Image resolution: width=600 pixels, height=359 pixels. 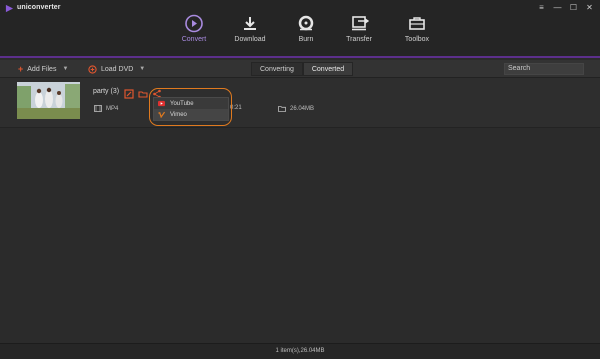 What do you see at coordinates (589, 7) in the screenshot?
I see `close-icon: ✕` at bounding box center [589, 7].